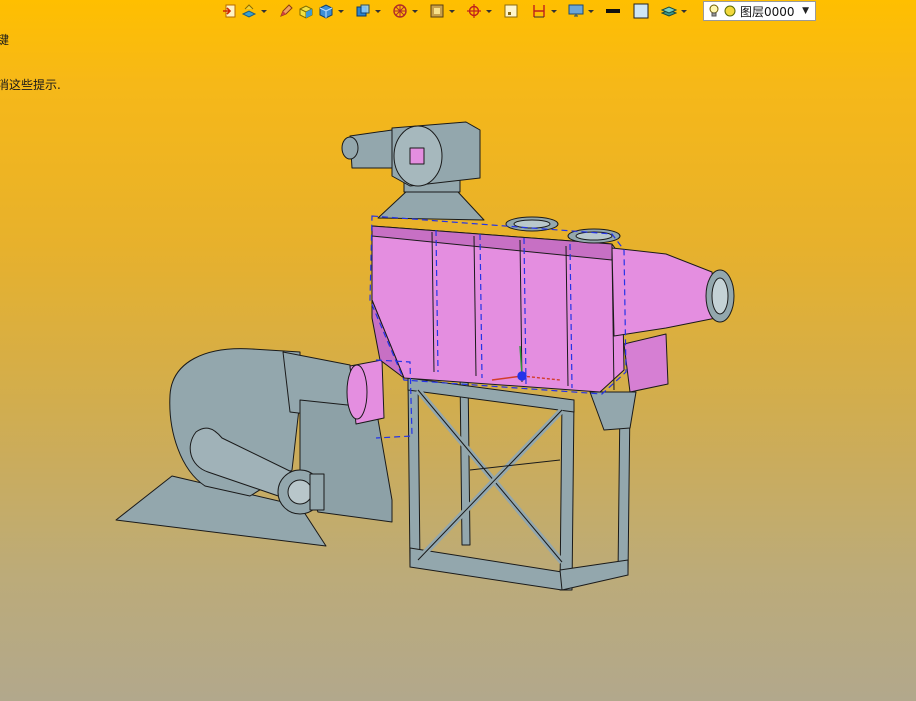 Image resolution: width=916 pixels, height=701 pixels. Describe the element at coordinates (646, 363) in the screenshot. I see `side-box` at that location.